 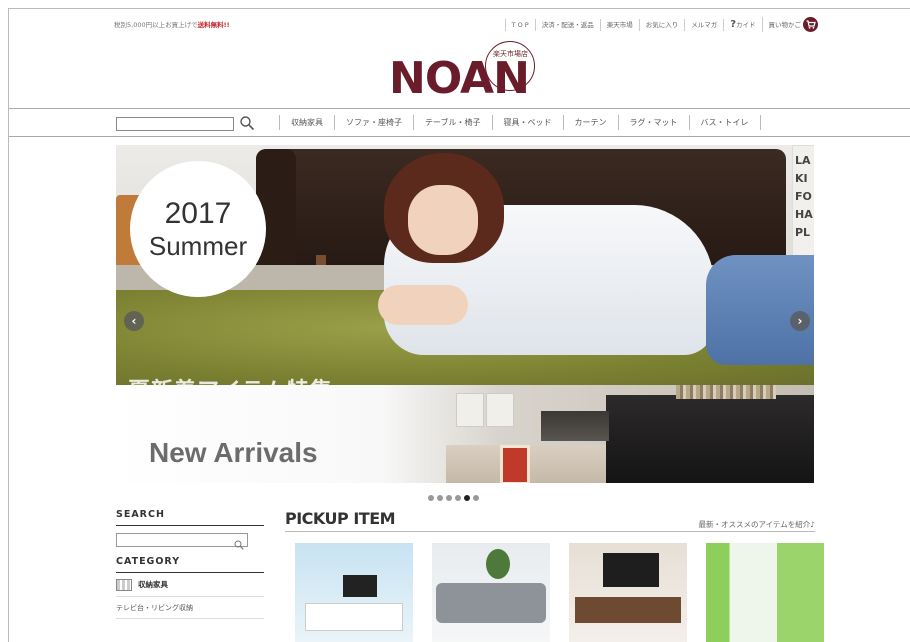 I want to click on nav-search-input, so click(x=175, y=124).